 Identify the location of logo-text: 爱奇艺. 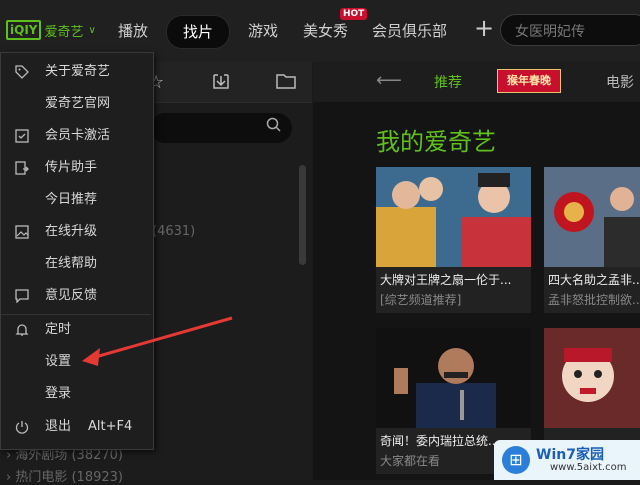
(64, 32).